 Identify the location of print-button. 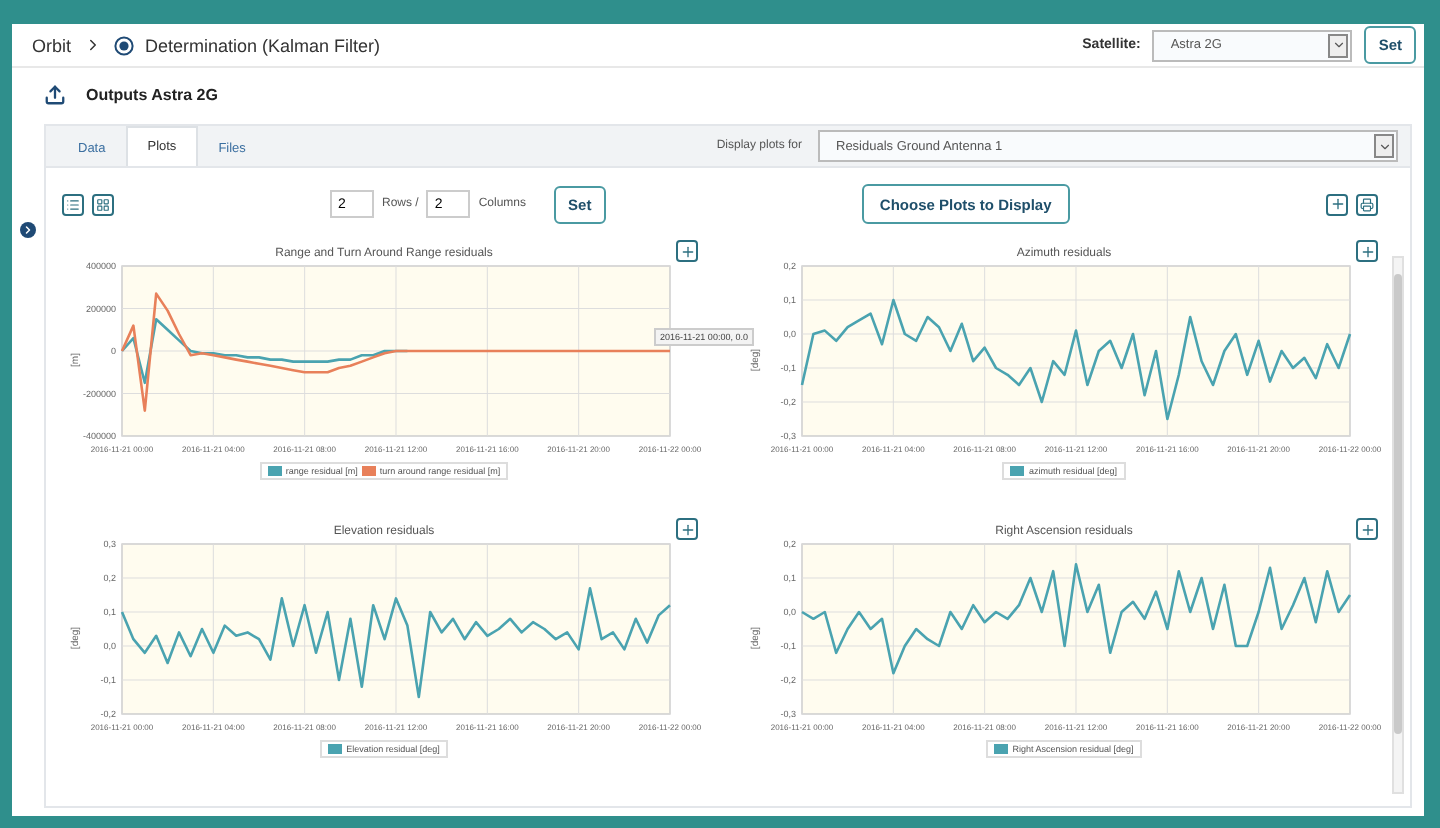
(1367, 204).